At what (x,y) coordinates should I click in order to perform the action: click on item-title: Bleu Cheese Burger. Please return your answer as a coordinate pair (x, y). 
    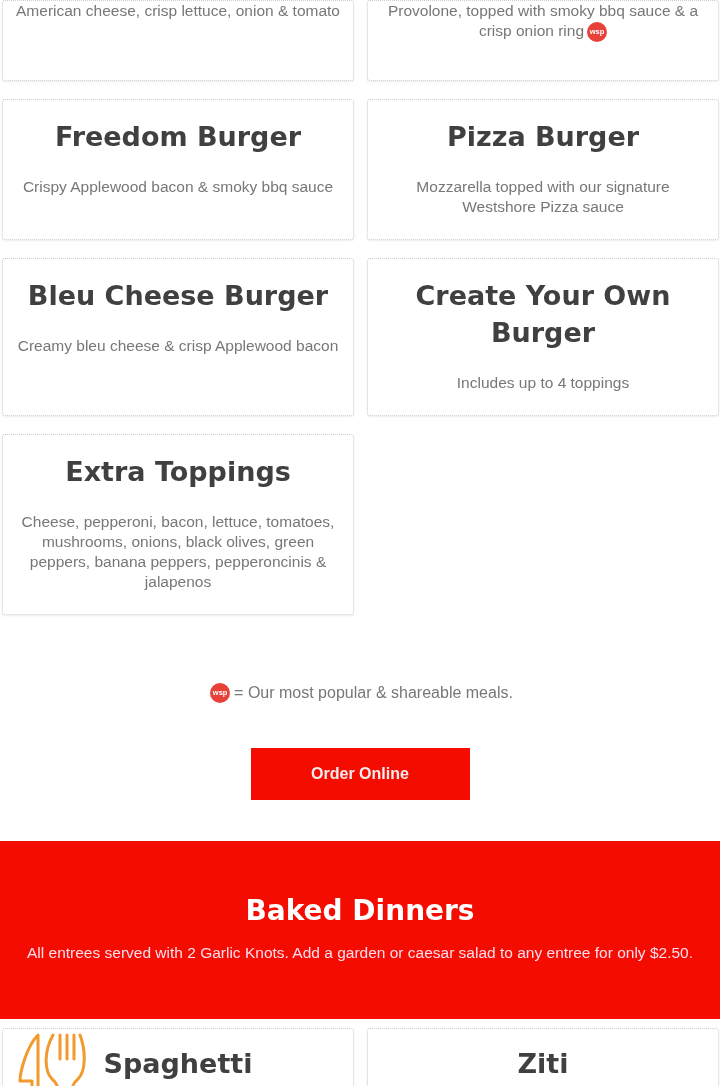
    Looking at the image, I should click on (178, 295).